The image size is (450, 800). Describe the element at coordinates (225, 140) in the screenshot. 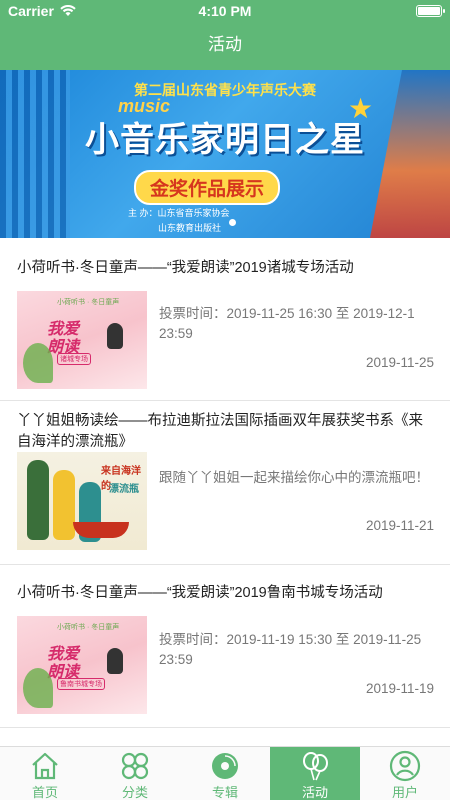

I see `banner-main-title: 小音乐家明日之星` at that location.